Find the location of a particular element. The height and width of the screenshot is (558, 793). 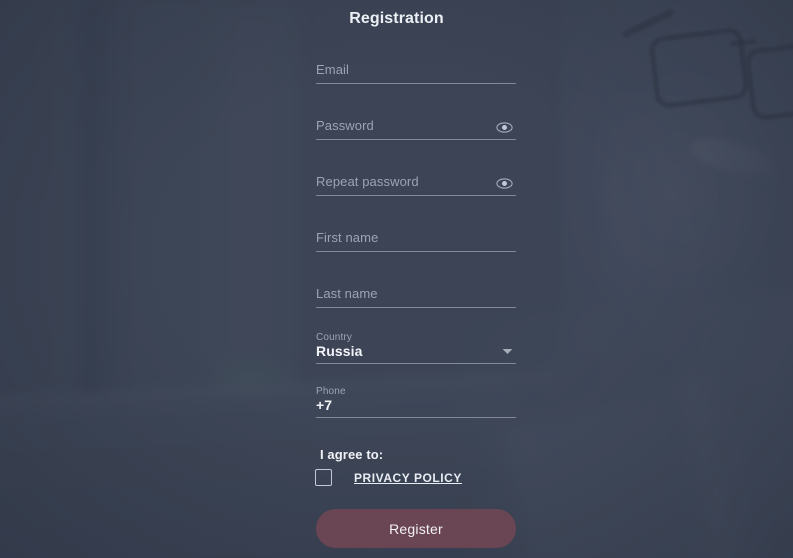

phone-value: +7 is located at coordinates (324, 405).